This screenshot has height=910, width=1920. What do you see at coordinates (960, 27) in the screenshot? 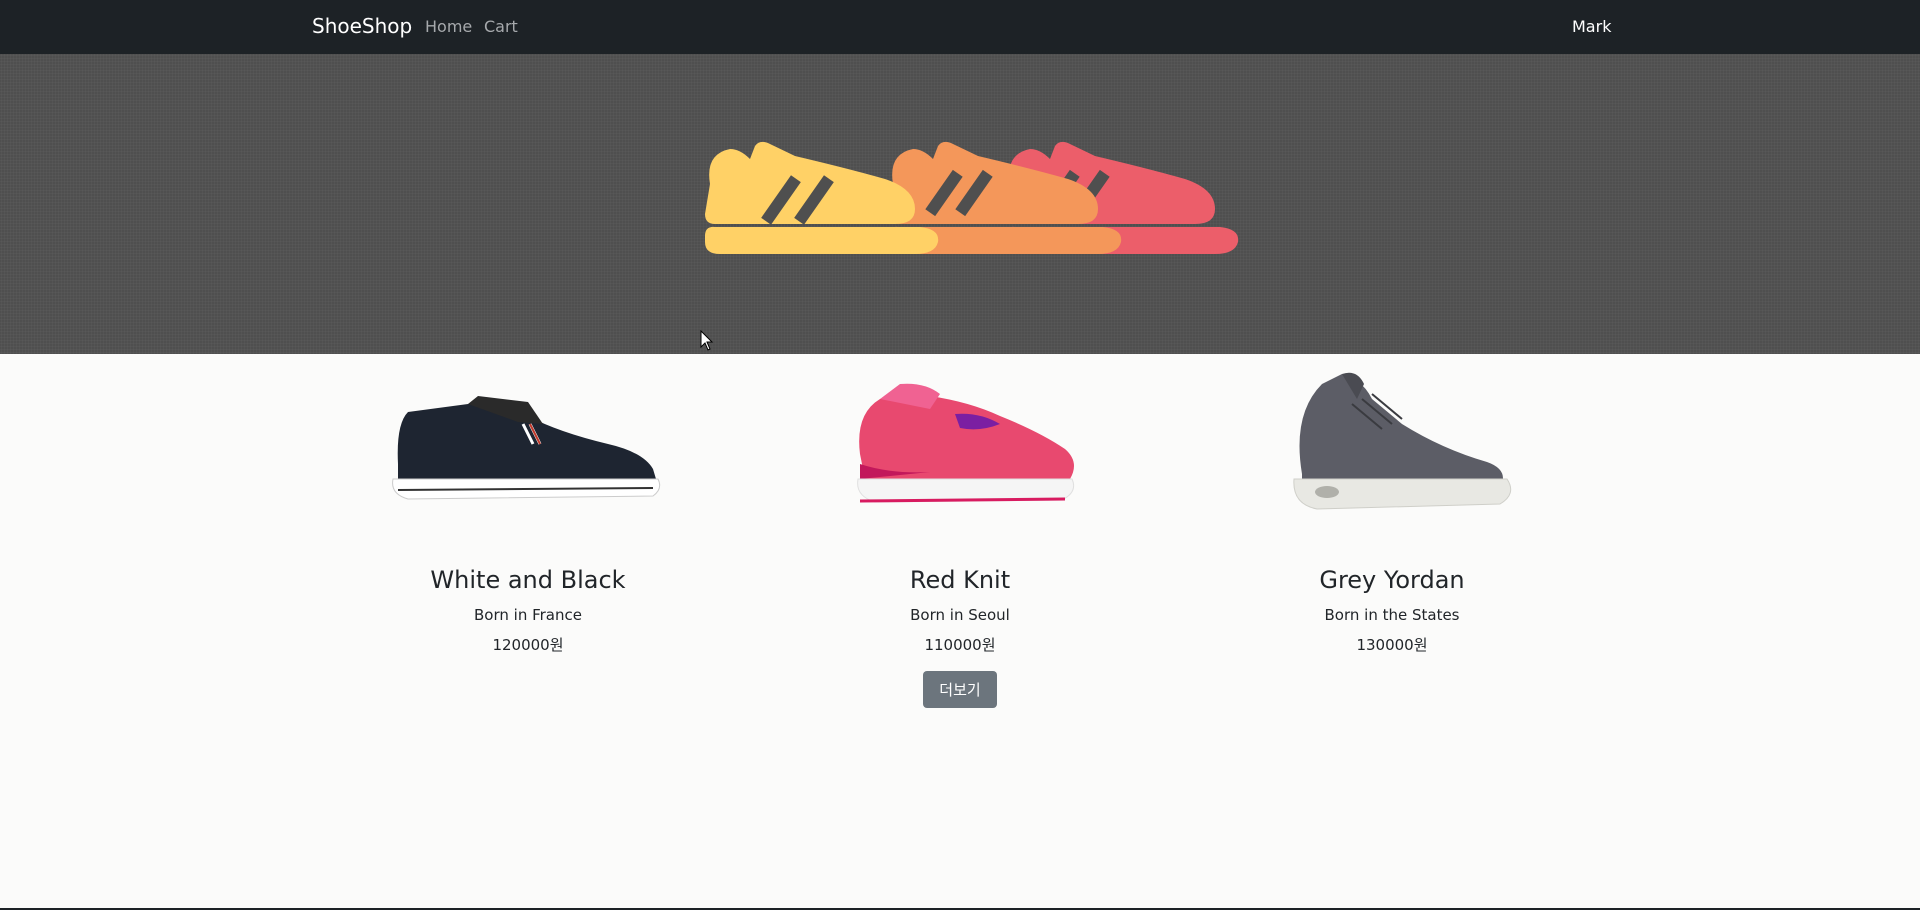
I see `navbar: ShoeShop Home Cart Mark` at bounding box center [960, 27].